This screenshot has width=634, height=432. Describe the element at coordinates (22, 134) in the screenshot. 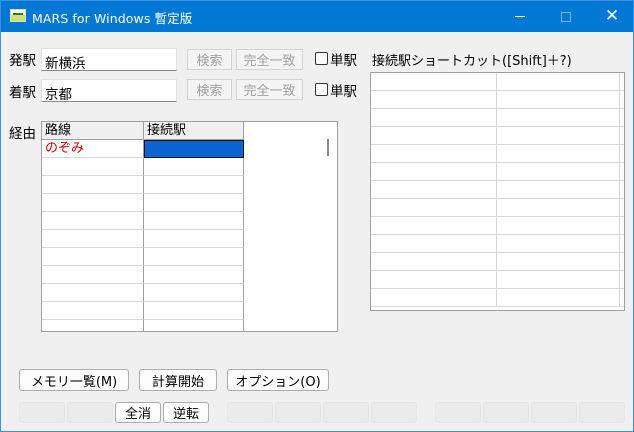

I see `route-label: 経由` at that location.